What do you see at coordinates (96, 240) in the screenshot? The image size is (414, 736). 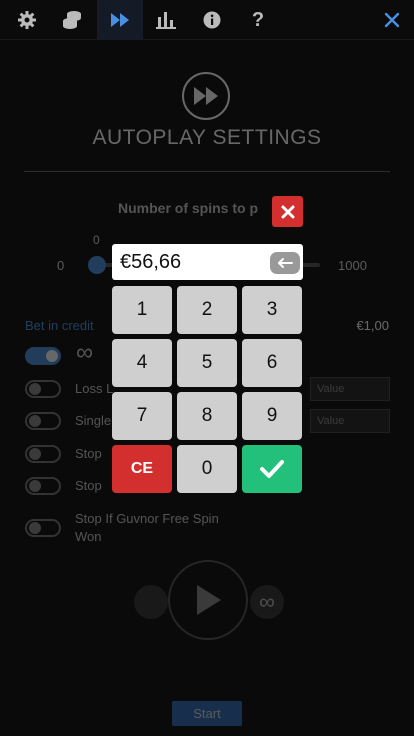 I see `slider-value: 0` at bounding box center [96, 240].